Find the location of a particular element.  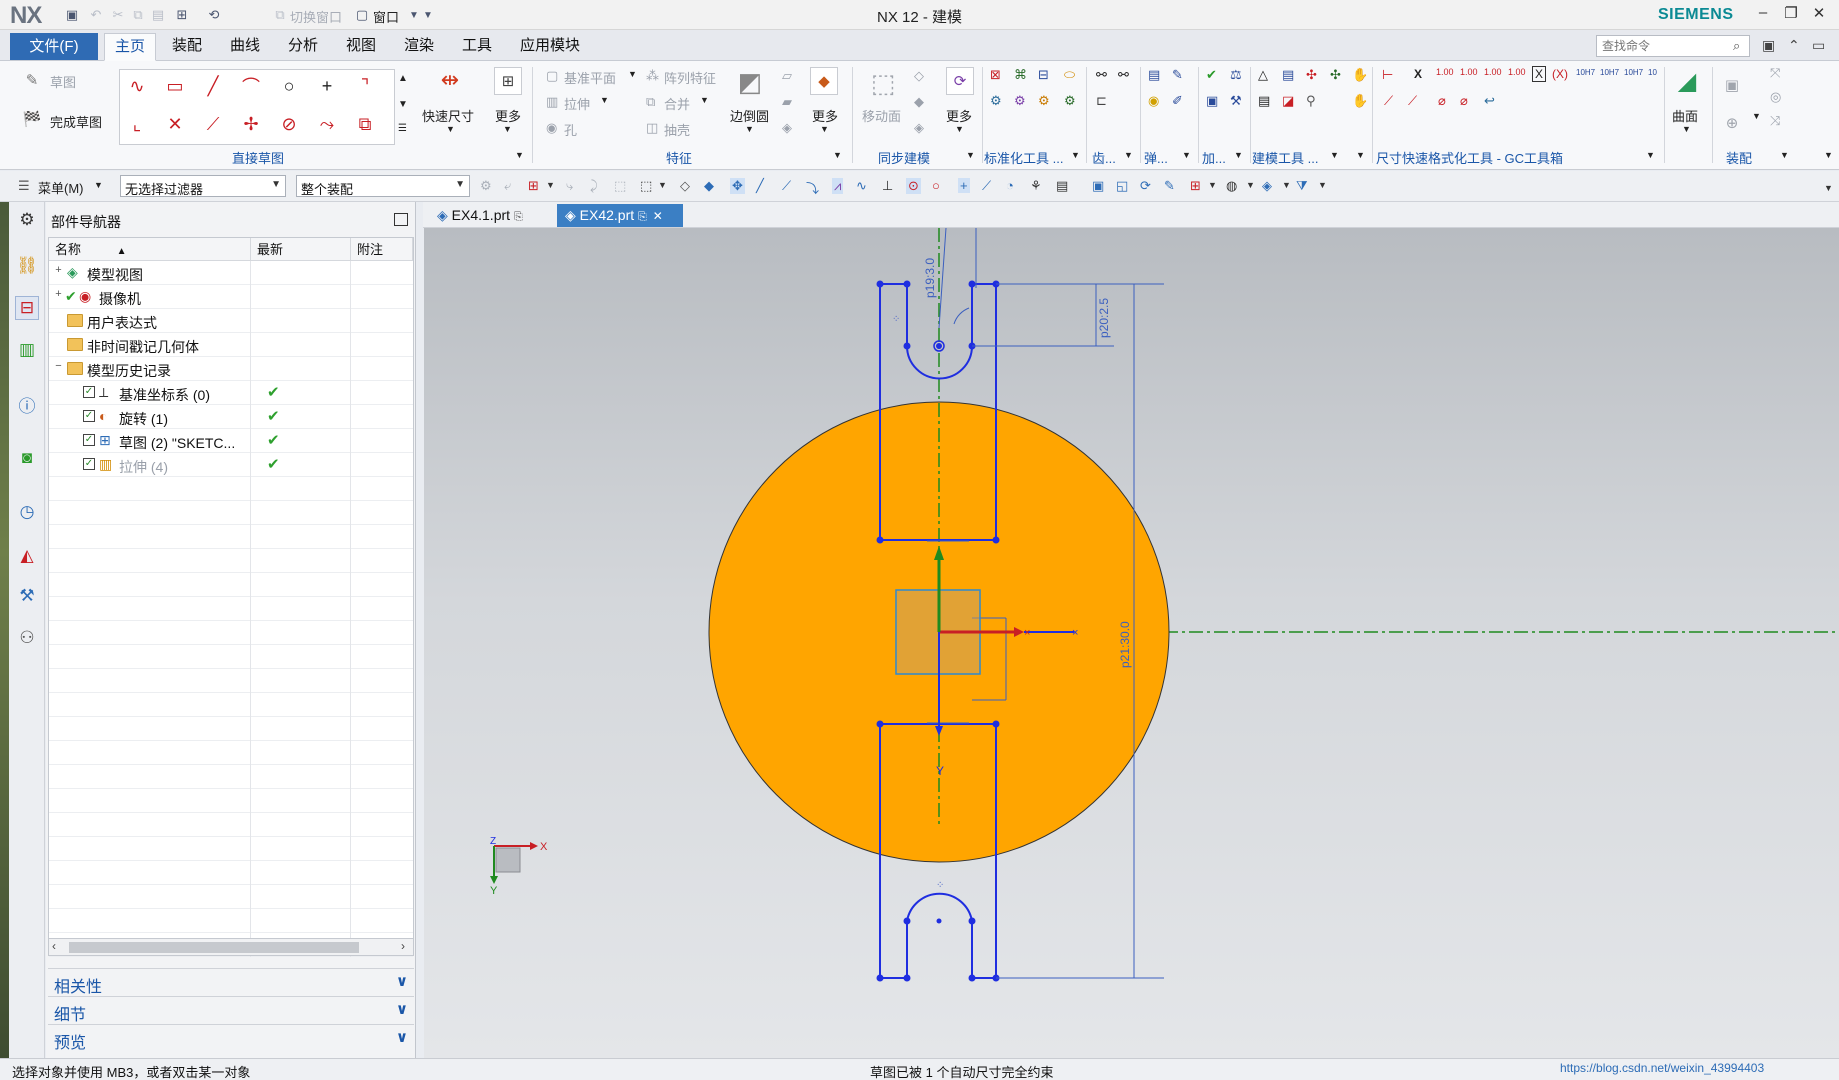

snap-bounded-icon: ⚘ is located at coordinates (1036, 186).